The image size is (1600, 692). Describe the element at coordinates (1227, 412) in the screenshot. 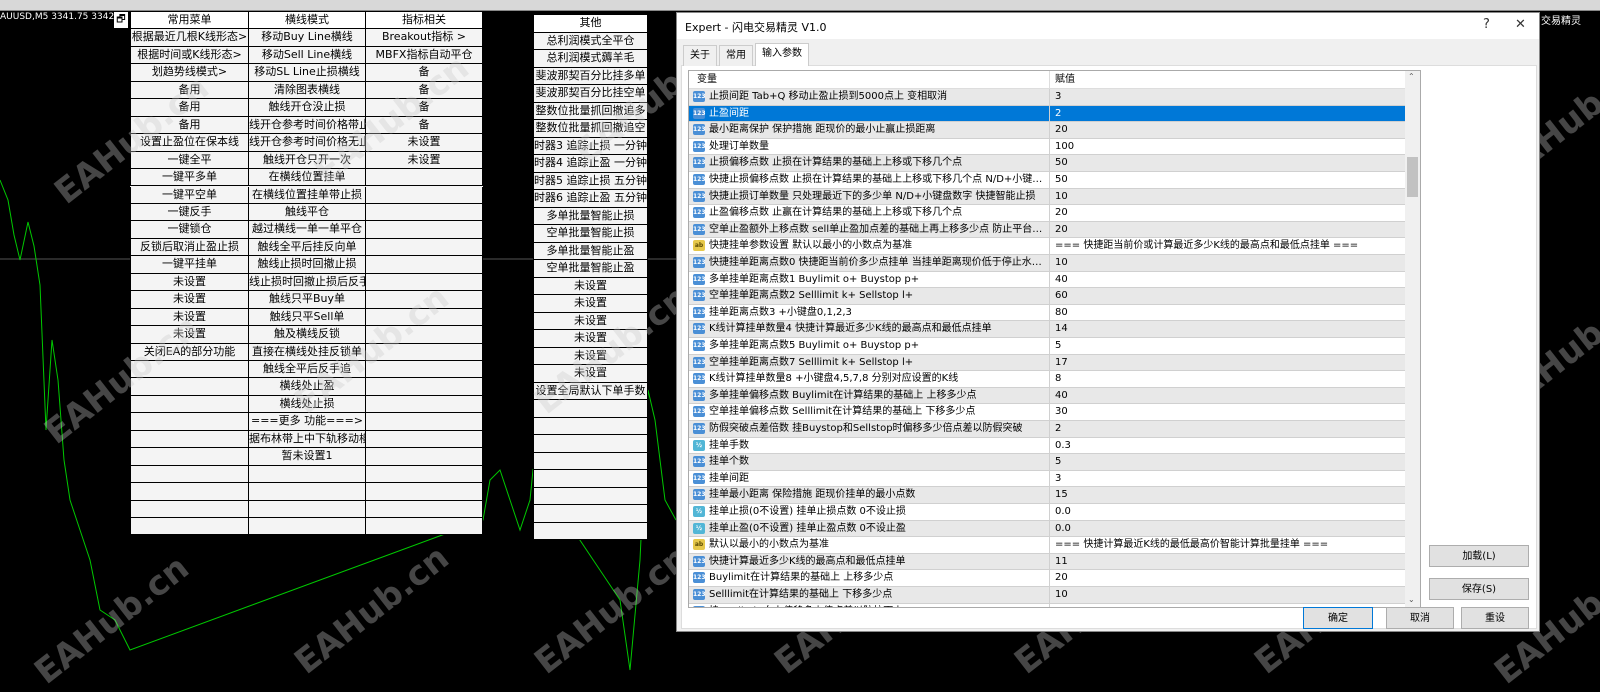

I see `parameter-value: 30` at that location.